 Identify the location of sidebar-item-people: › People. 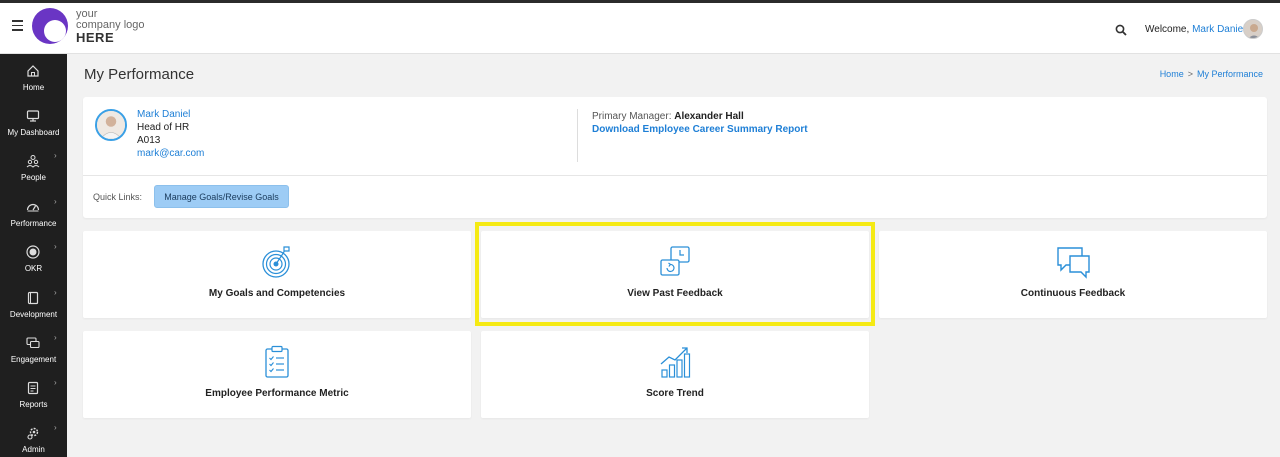
(33, 172).